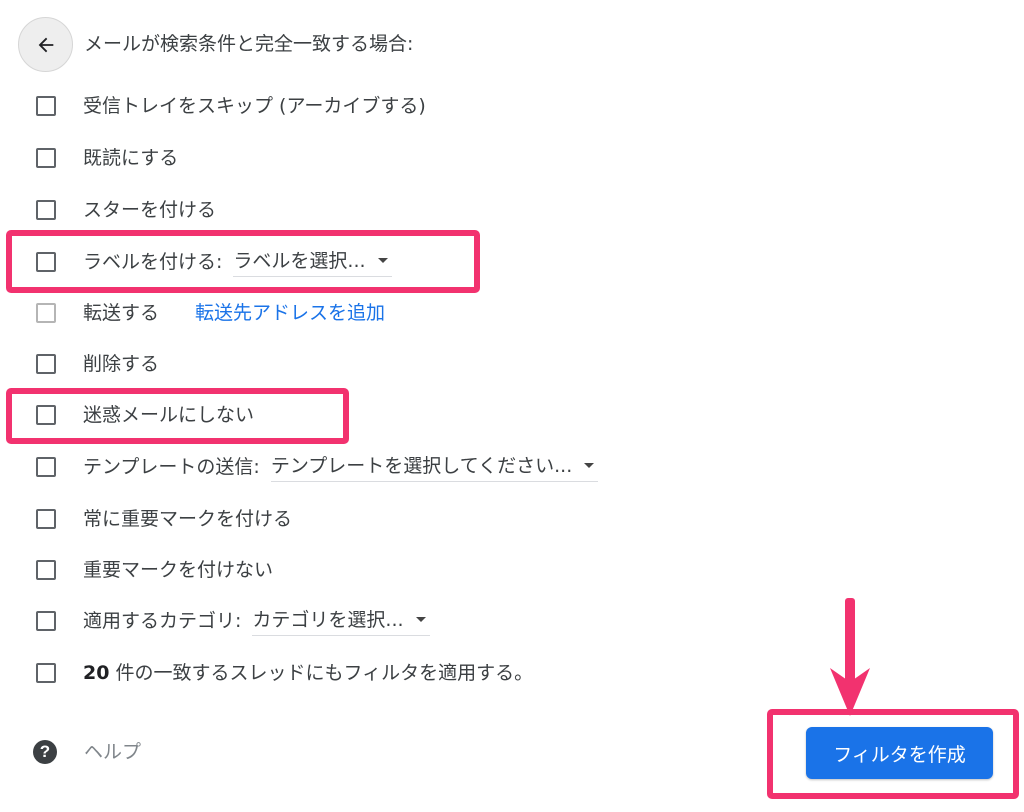 The image size is (1024, 812). I want to click on option-label: 適用するカテゴリ:, so click(162, 621).